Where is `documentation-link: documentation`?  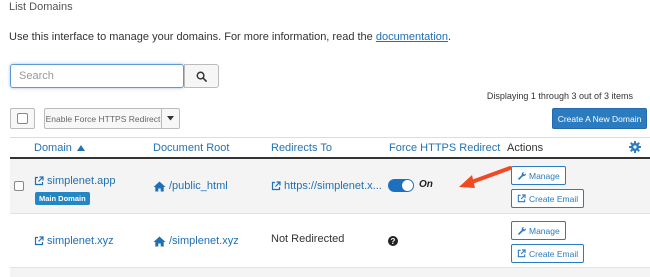 documentation-link: documentation is located at coordinates (412, 37).